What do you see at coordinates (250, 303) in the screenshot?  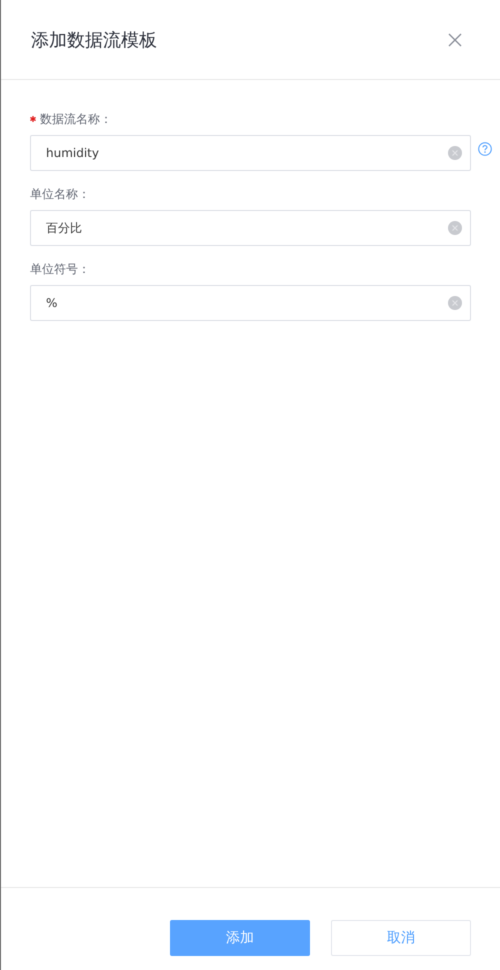 I see `text-field: %` at bounding box center [250, 303].